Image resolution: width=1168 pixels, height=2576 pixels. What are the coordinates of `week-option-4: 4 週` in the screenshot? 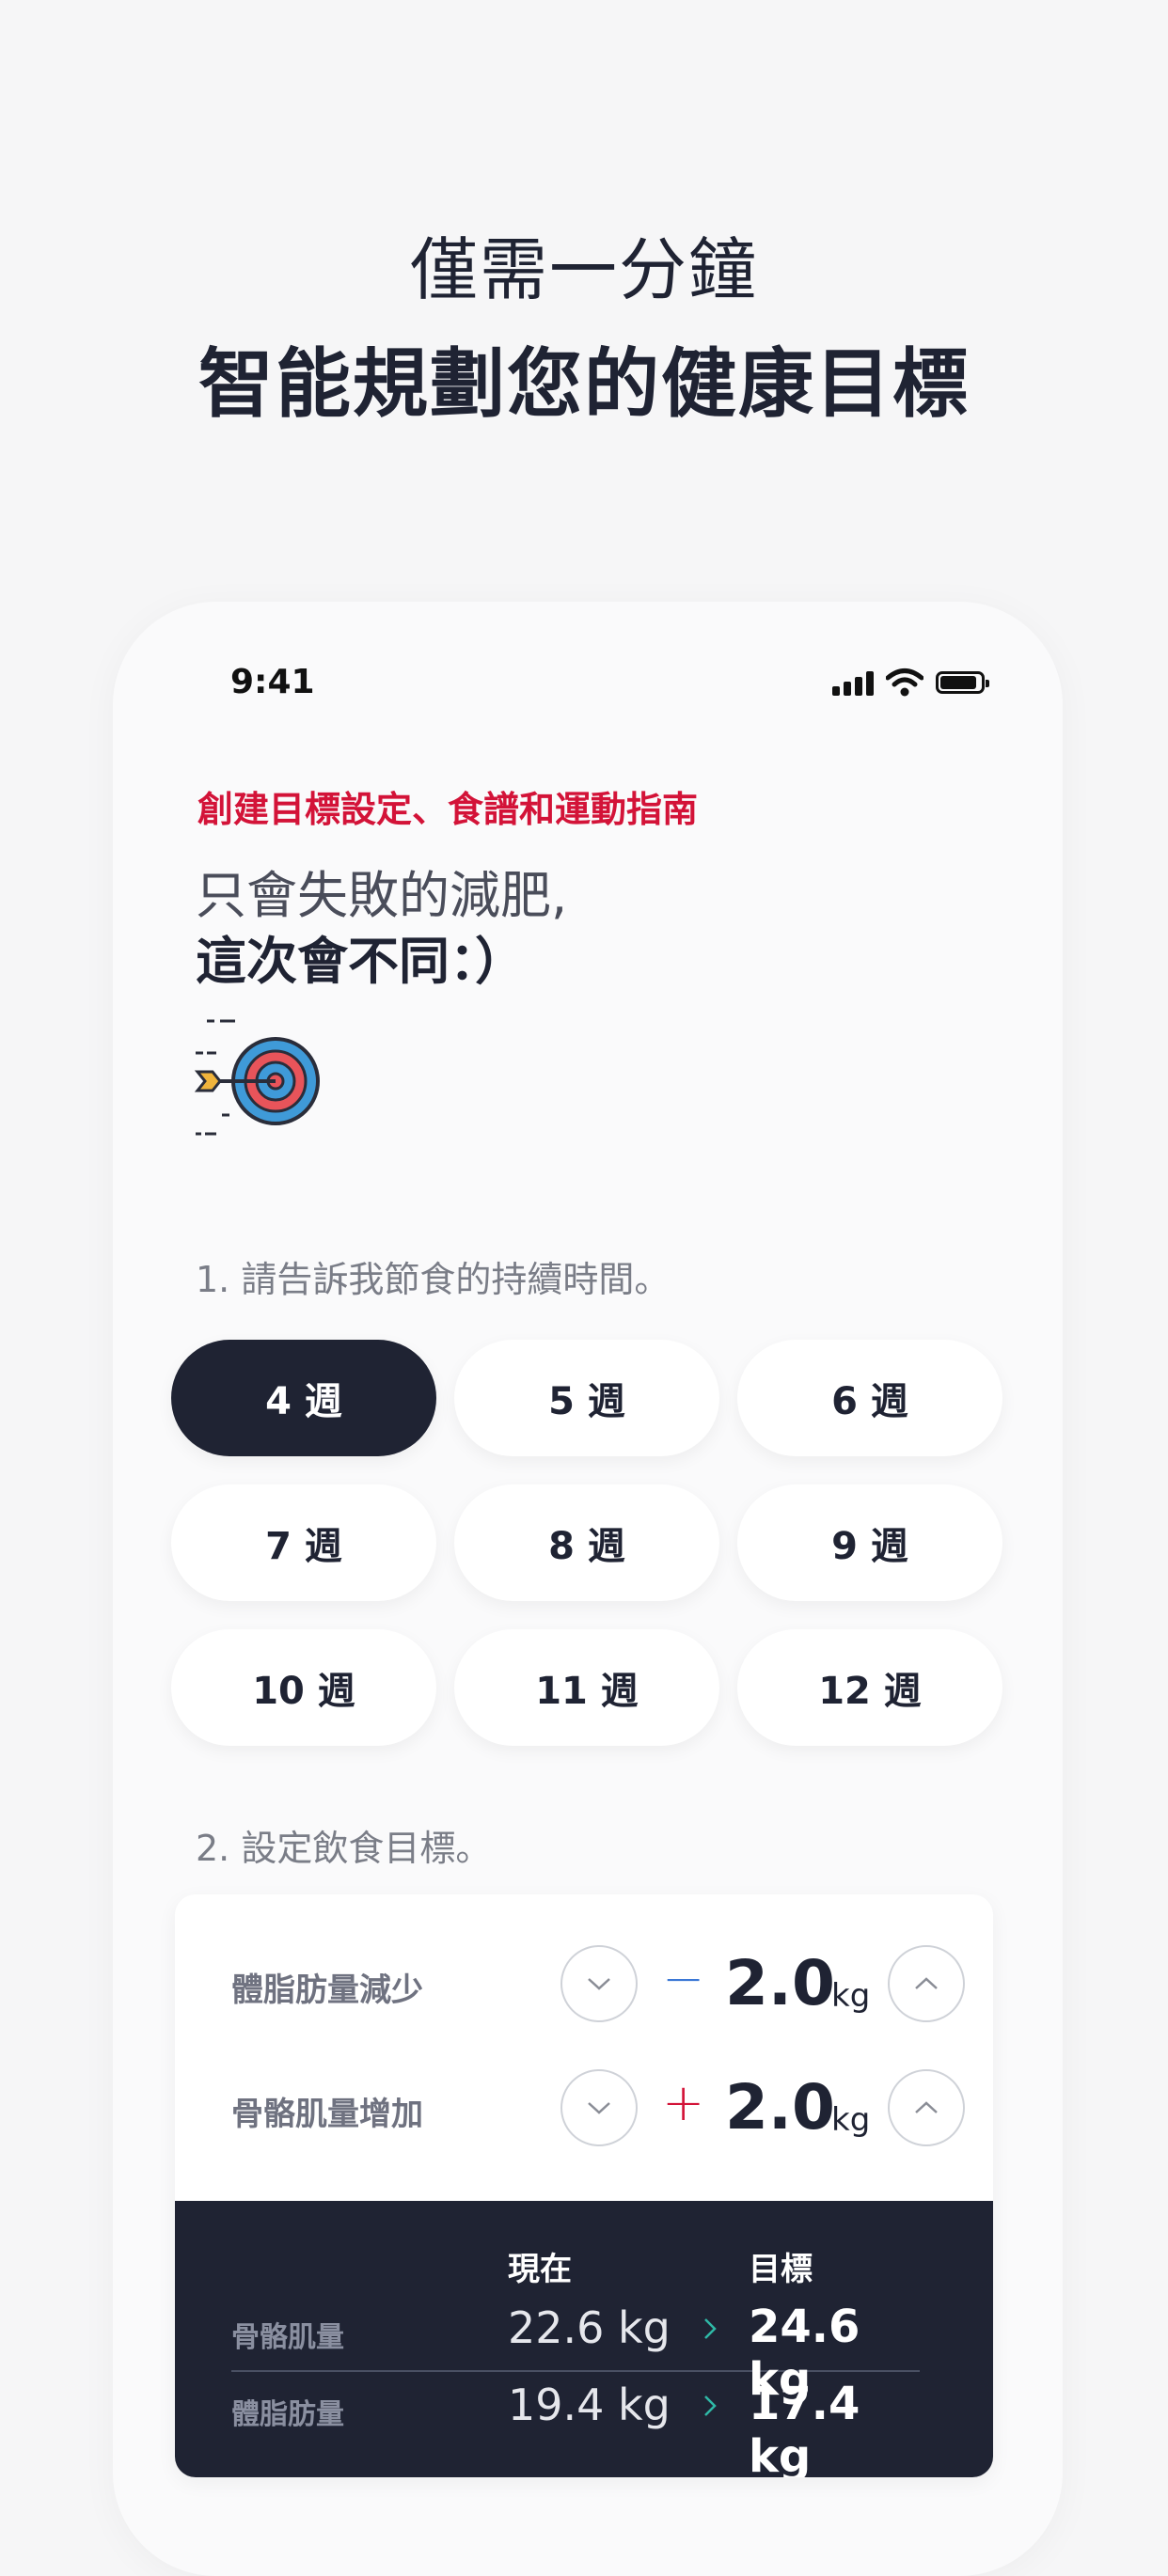 It's located at (303, 1398).